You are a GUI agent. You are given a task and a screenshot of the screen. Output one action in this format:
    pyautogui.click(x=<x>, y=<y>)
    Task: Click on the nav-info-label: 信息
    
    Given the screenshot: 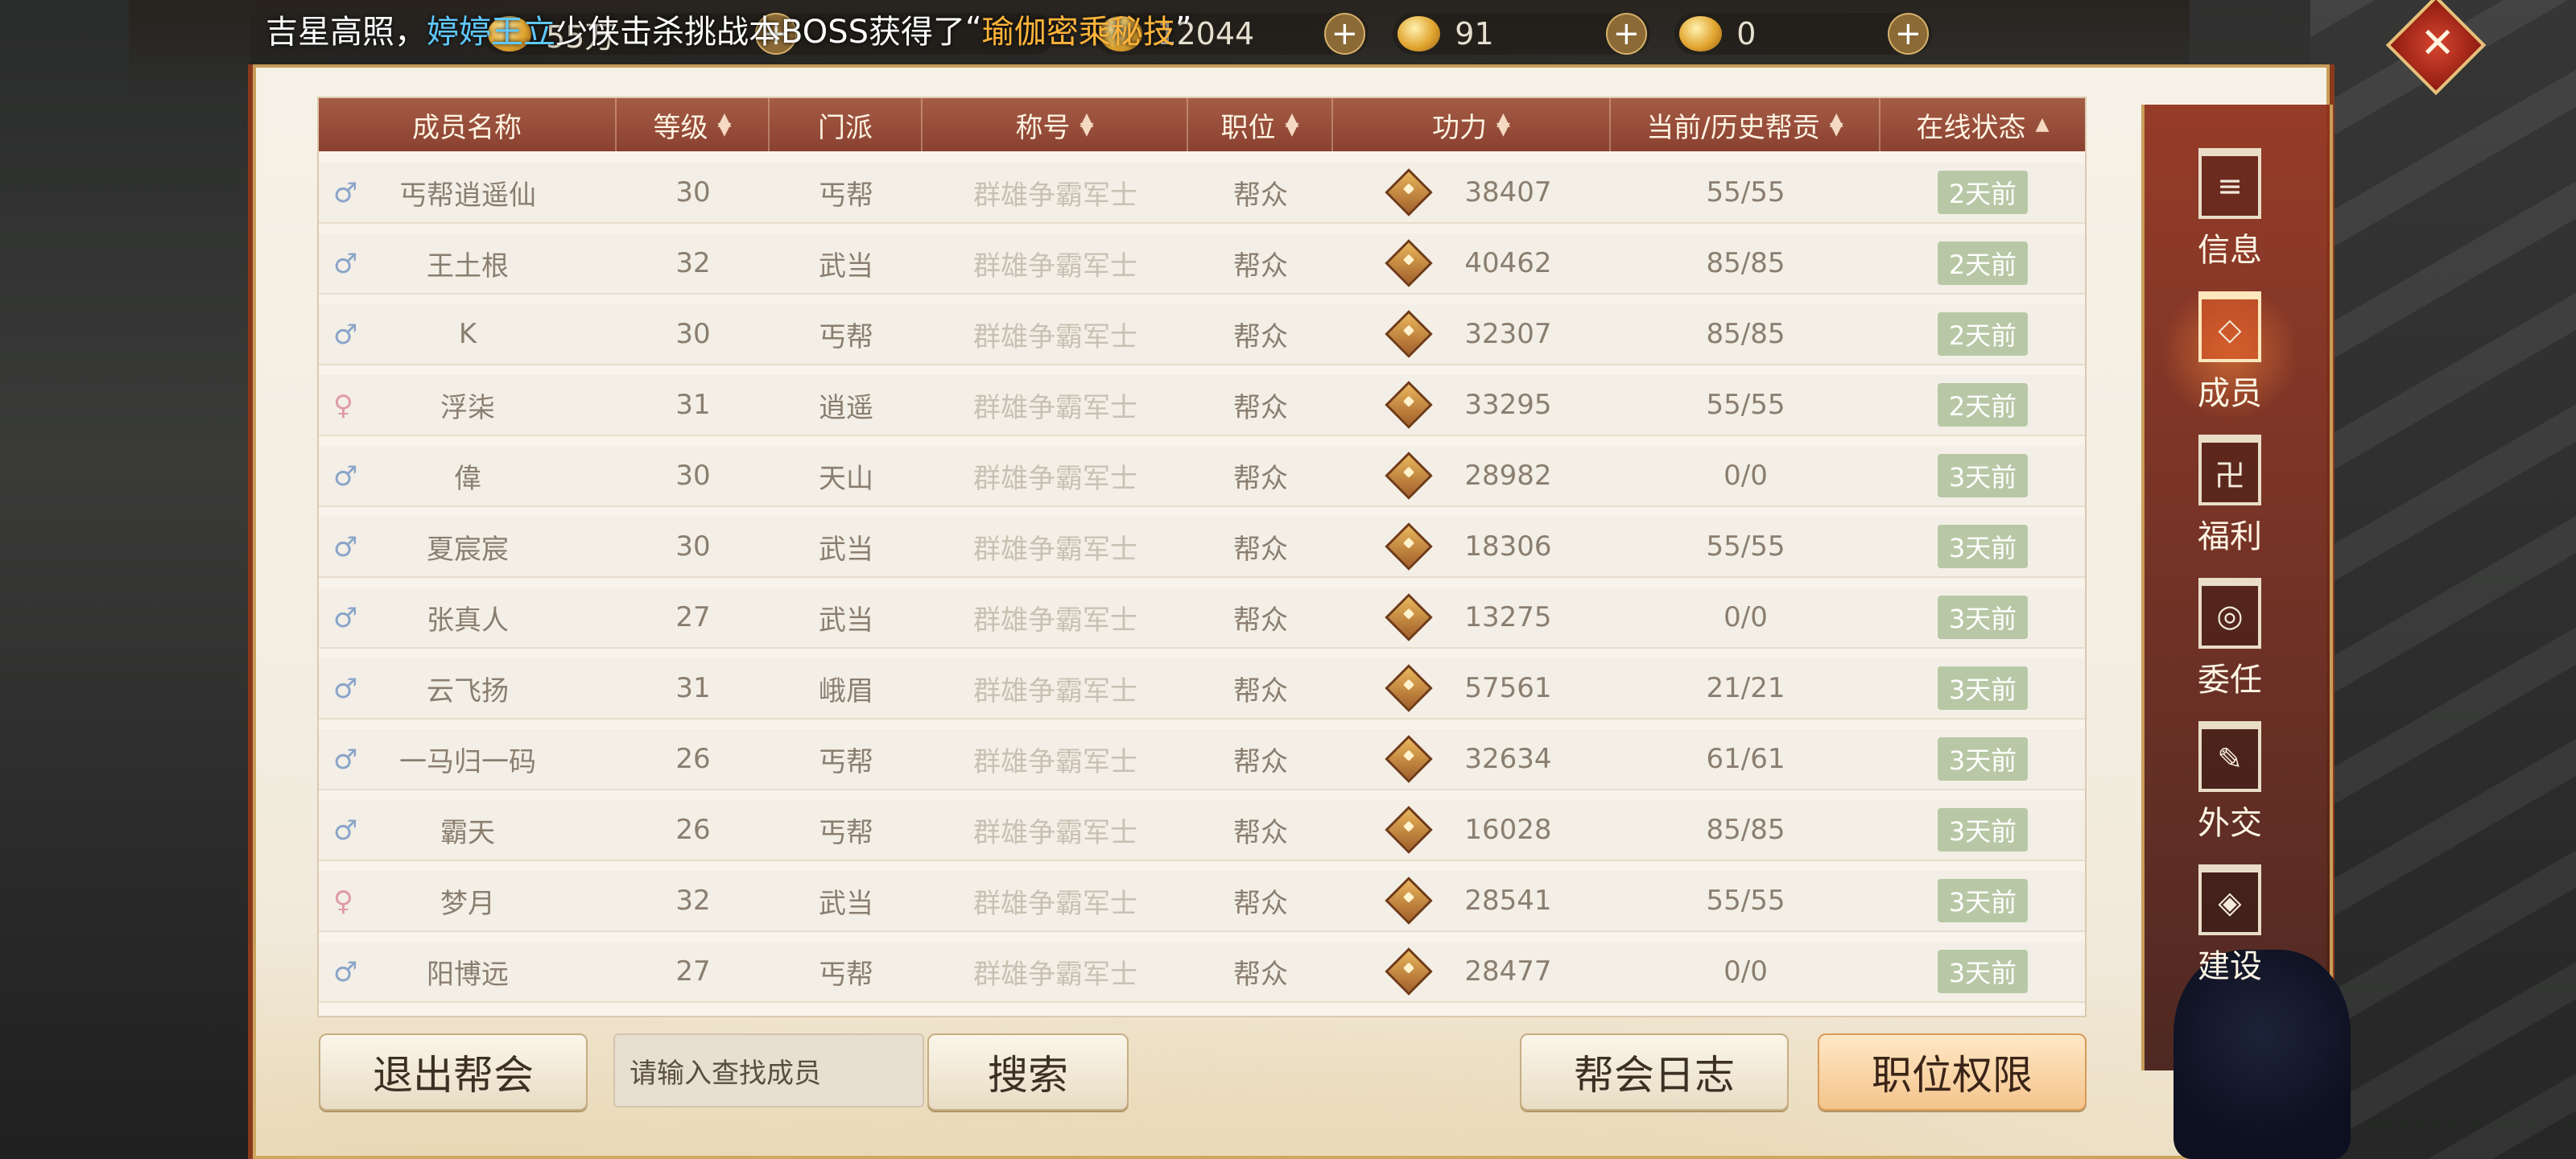 What is the action you would take?
    pyautogui.click(x=2230, y=251)
    